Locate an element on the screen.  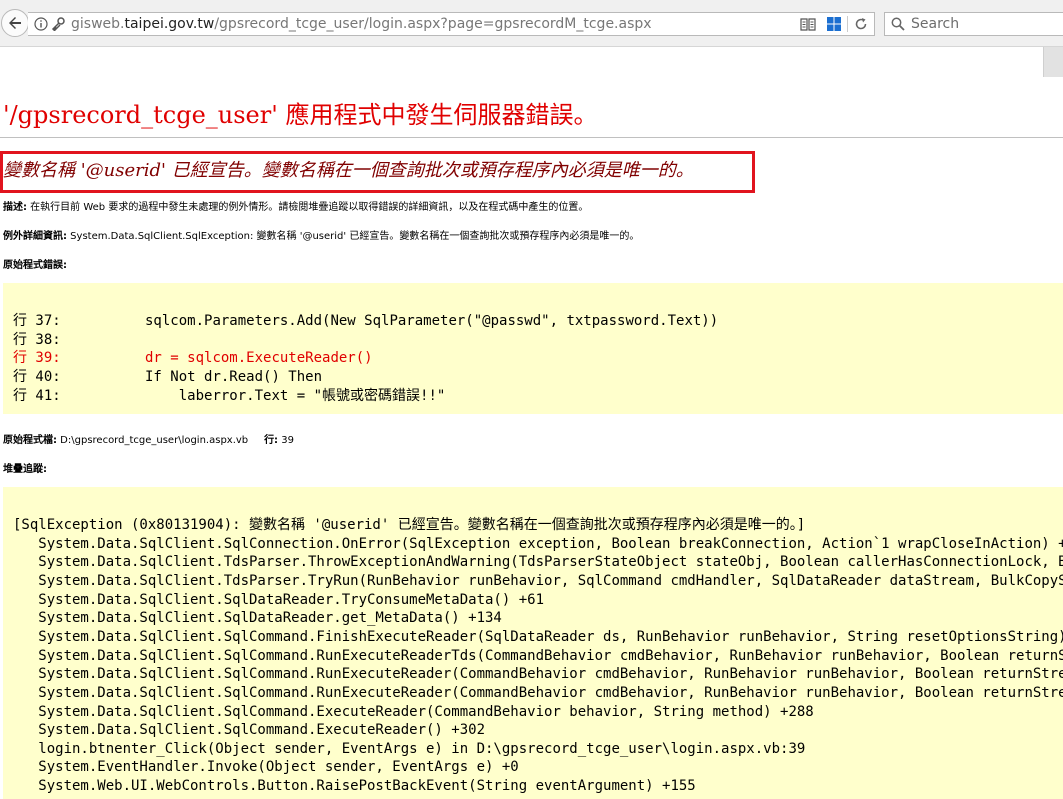
source-line-number: 行 38: is located at coordinates (37, 339).